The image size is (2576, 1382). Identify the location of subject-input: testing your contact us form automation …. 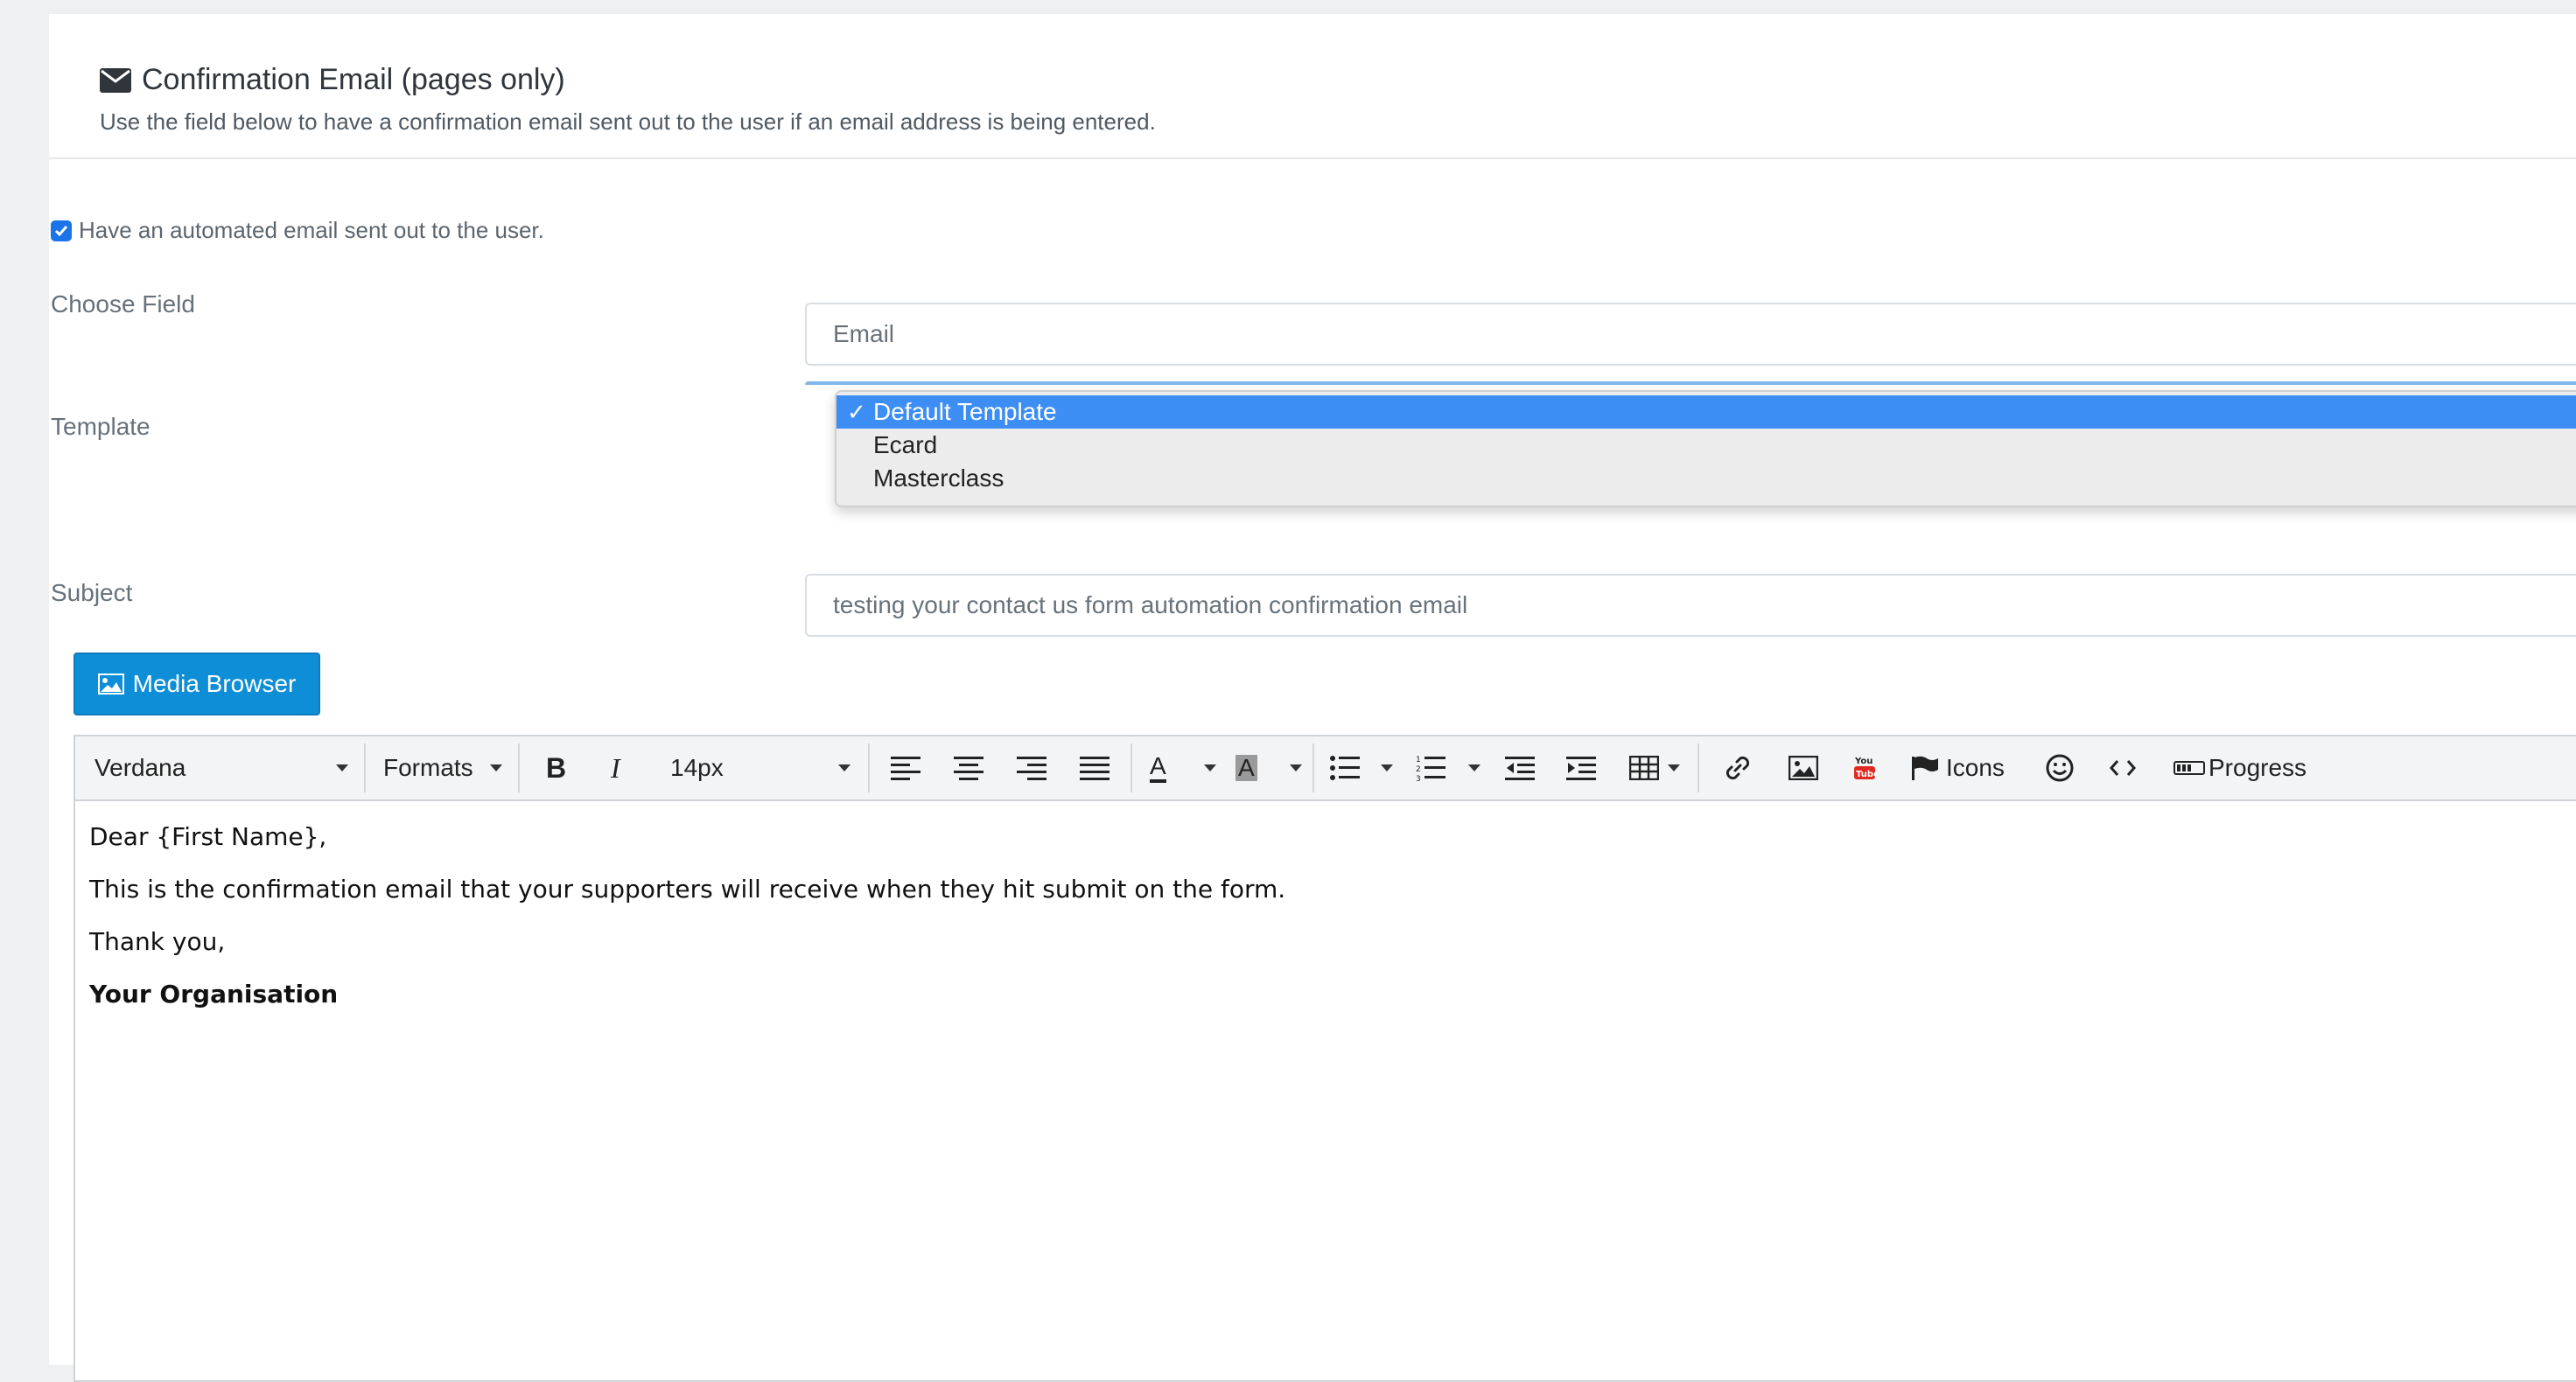
(1690, 605).